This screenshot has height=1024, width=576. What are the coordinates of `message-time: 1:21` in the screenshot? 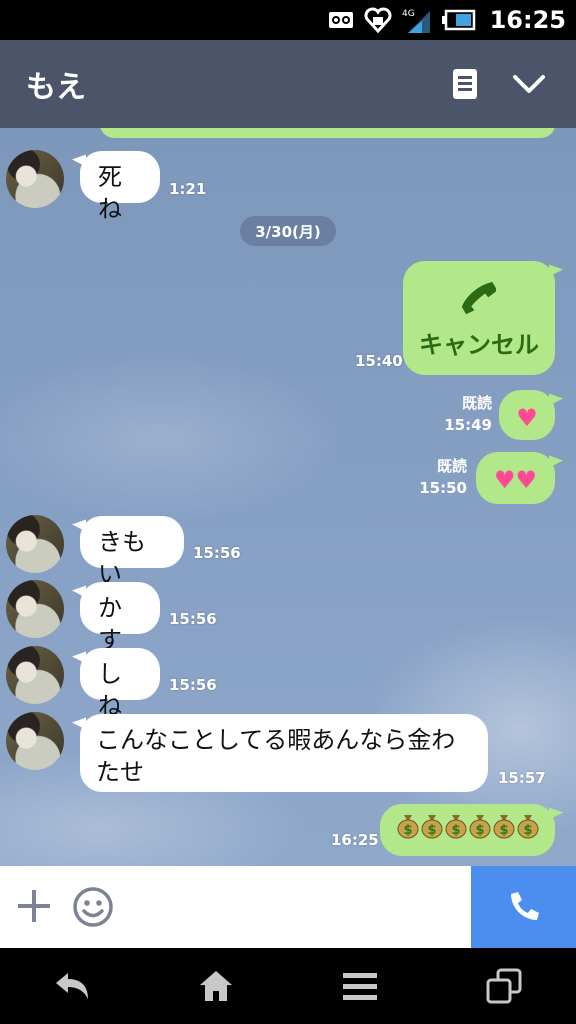 It's located at (188, 189).